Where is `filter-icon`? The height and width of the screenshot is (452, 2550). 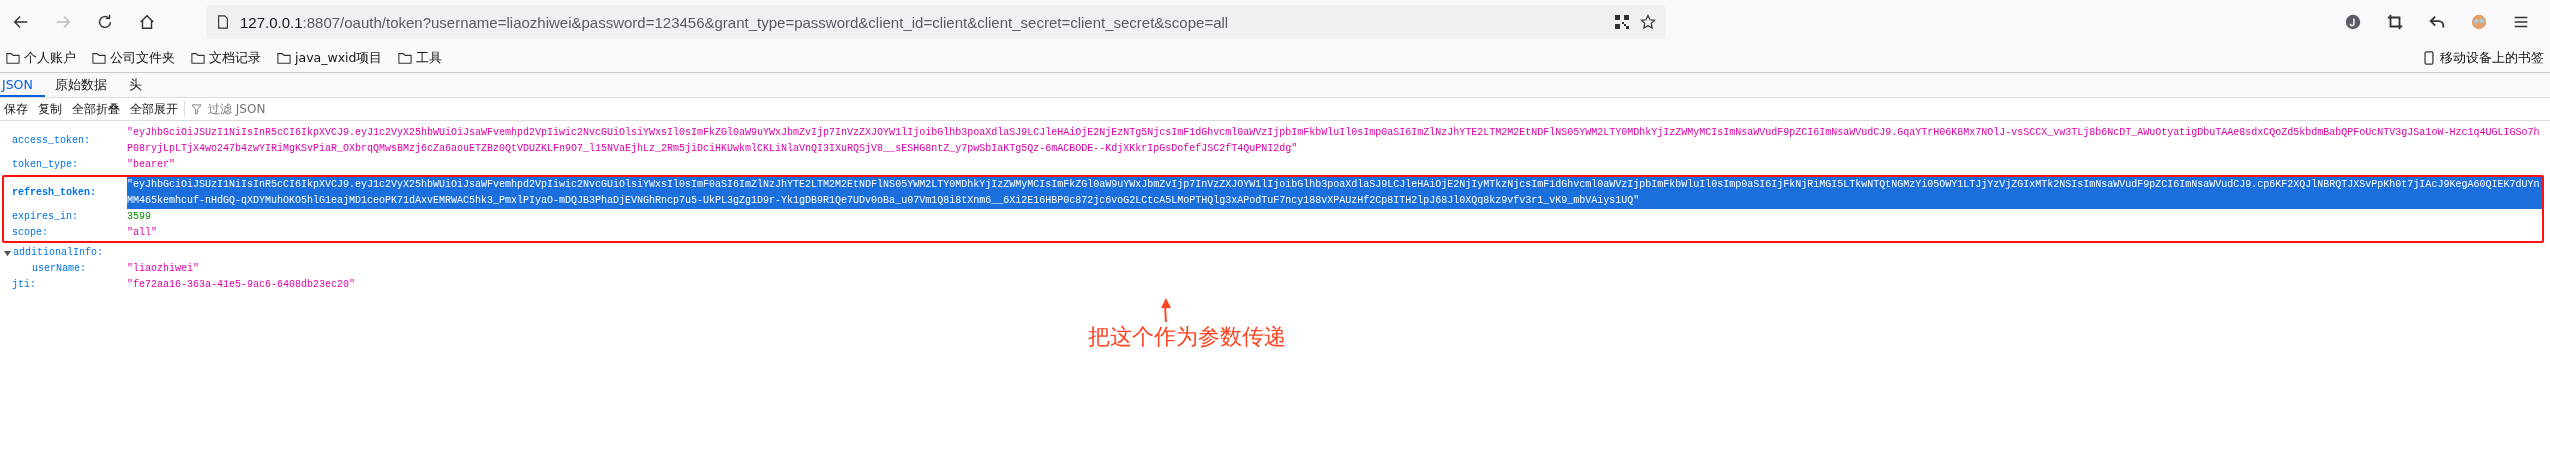 filter-icon is located at coordinates (196, 109).